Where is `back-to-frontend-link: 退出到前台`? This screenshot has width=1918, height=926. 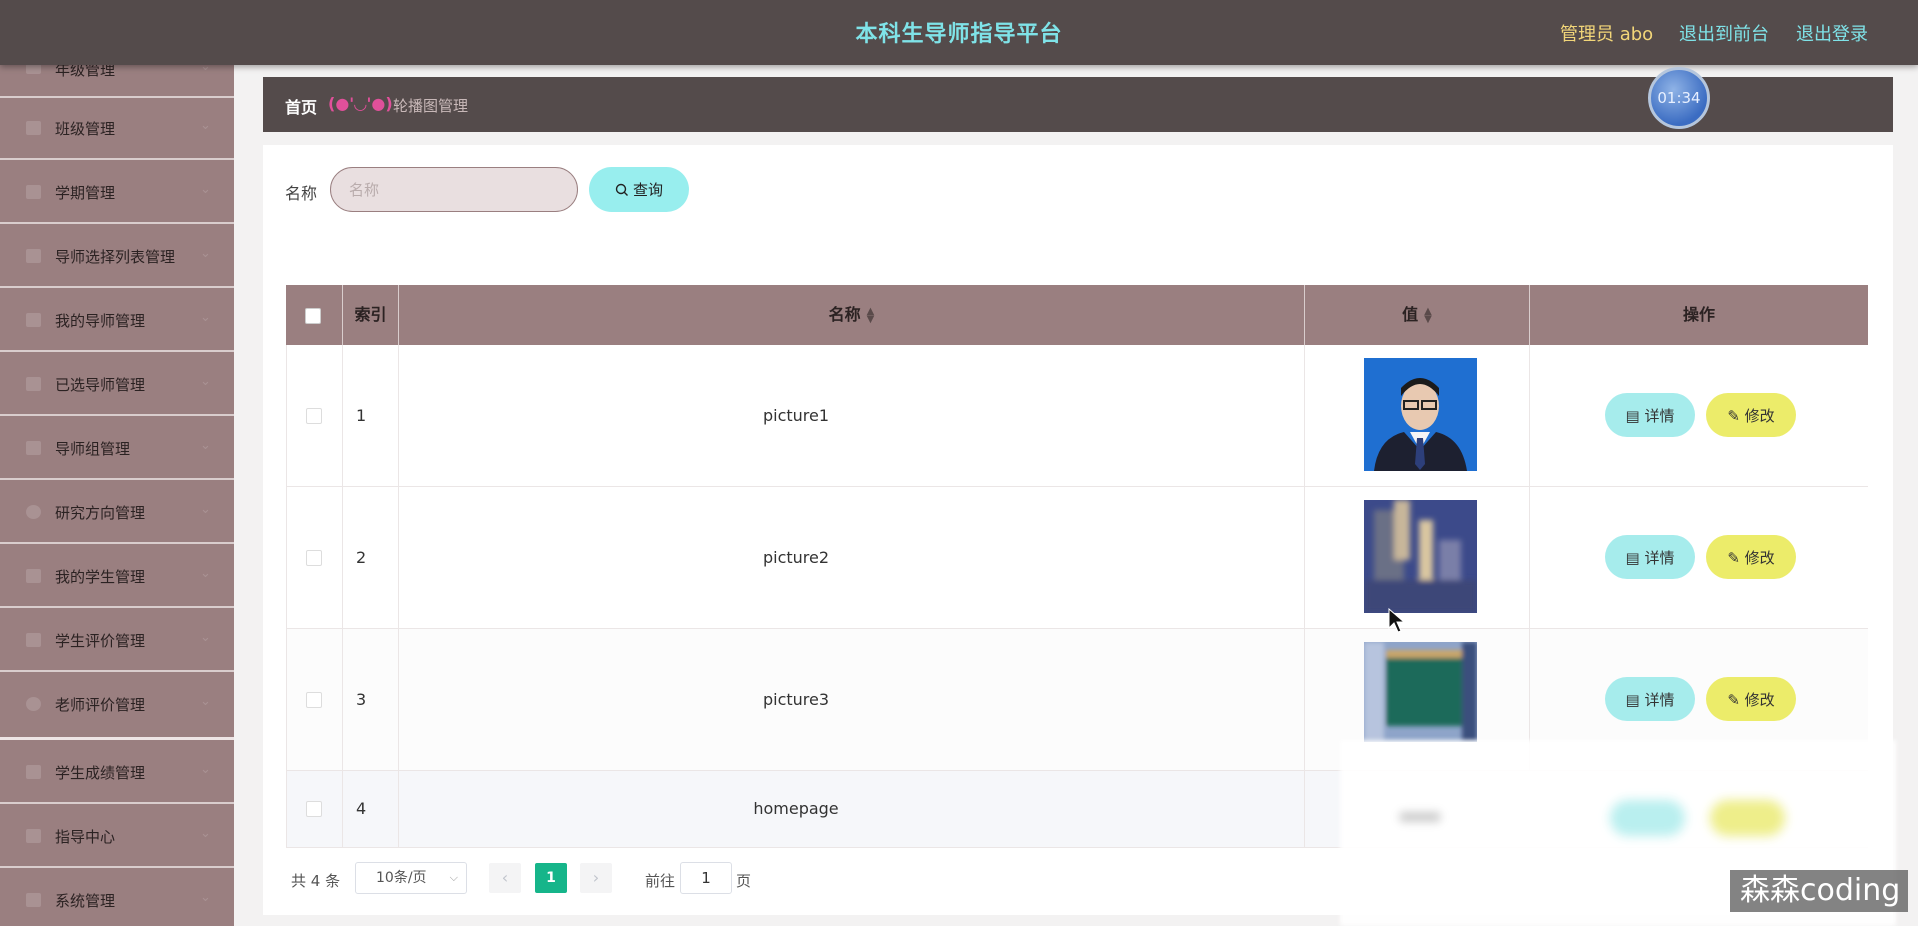 back-to-frontend-link: 退出到前台 is located at coordinates (1724, 33).